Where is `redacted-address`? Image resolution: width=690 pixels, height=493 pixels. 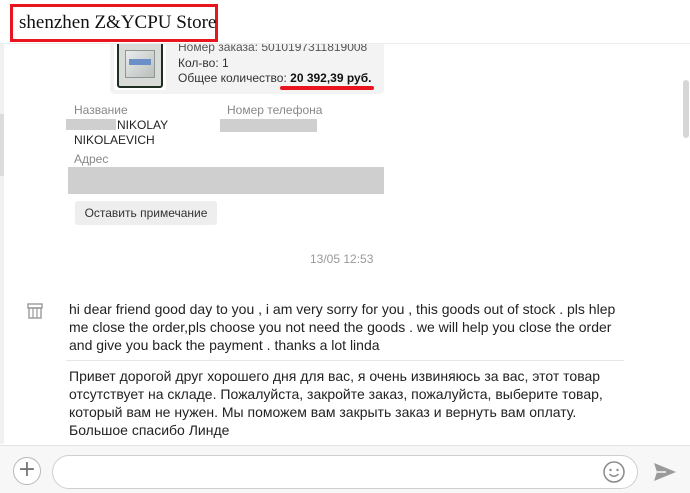
redacted-address is located at coordinates (226, 180).